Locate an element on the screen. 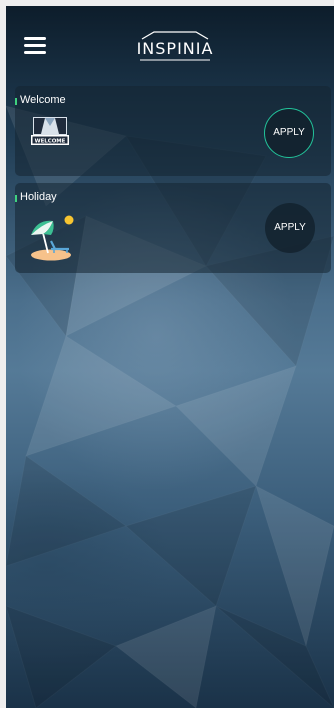 This screenshot has height=708, width=334. welcome-icon: WELCOME is located at coordinates (50, 131).